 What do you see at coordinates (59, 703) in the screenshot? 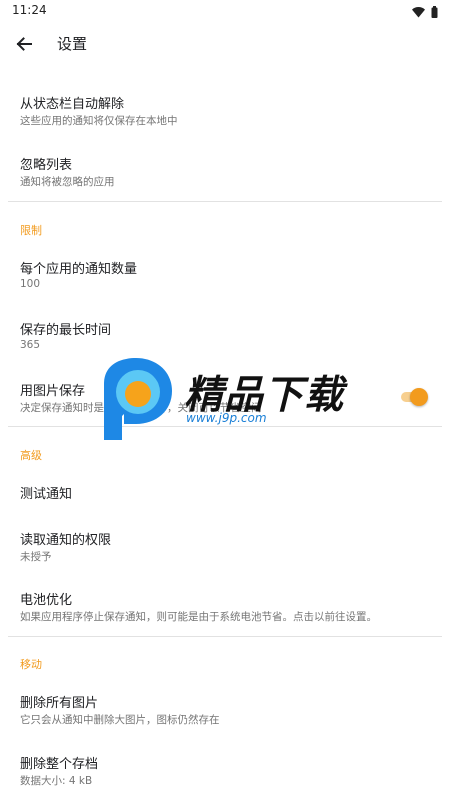
I see `pref-delete-images-title: 删除所有图片` at bounding box center [59, 703].